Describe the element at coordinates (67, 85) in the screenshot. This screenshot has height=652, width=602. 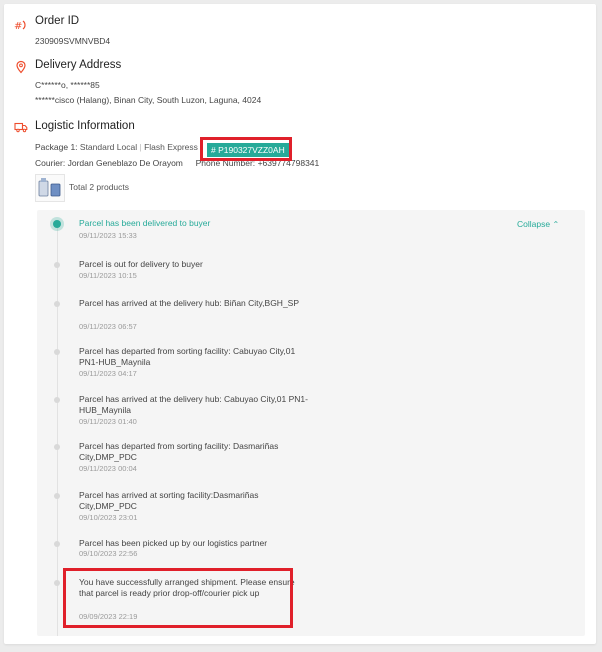
I see `recipient-name-phone: C******o, ******85` at that location.